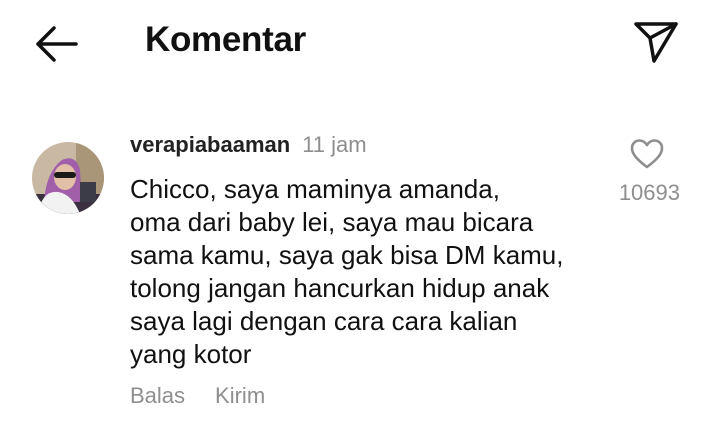 Image resolution: width=717 pixels, height=428 pixels. I want to click on paper-plane-icon, so click(656, 42).